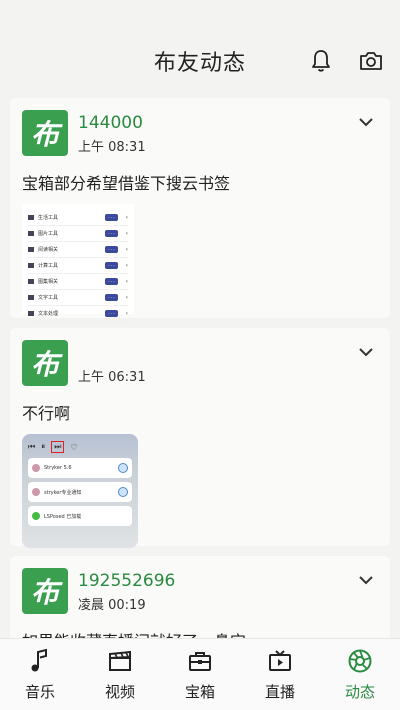 The image size is (400, 710). What do you see at coordinates (321, 61) in the screenshot?
I see `bell-icon` at bounding box center [321, 61].